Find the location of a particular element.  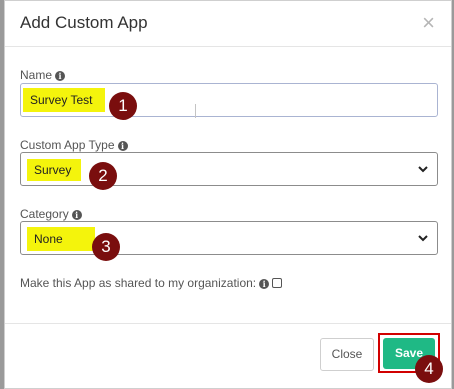

app-type-select-value: Survey is located at coordinates (54, 170).